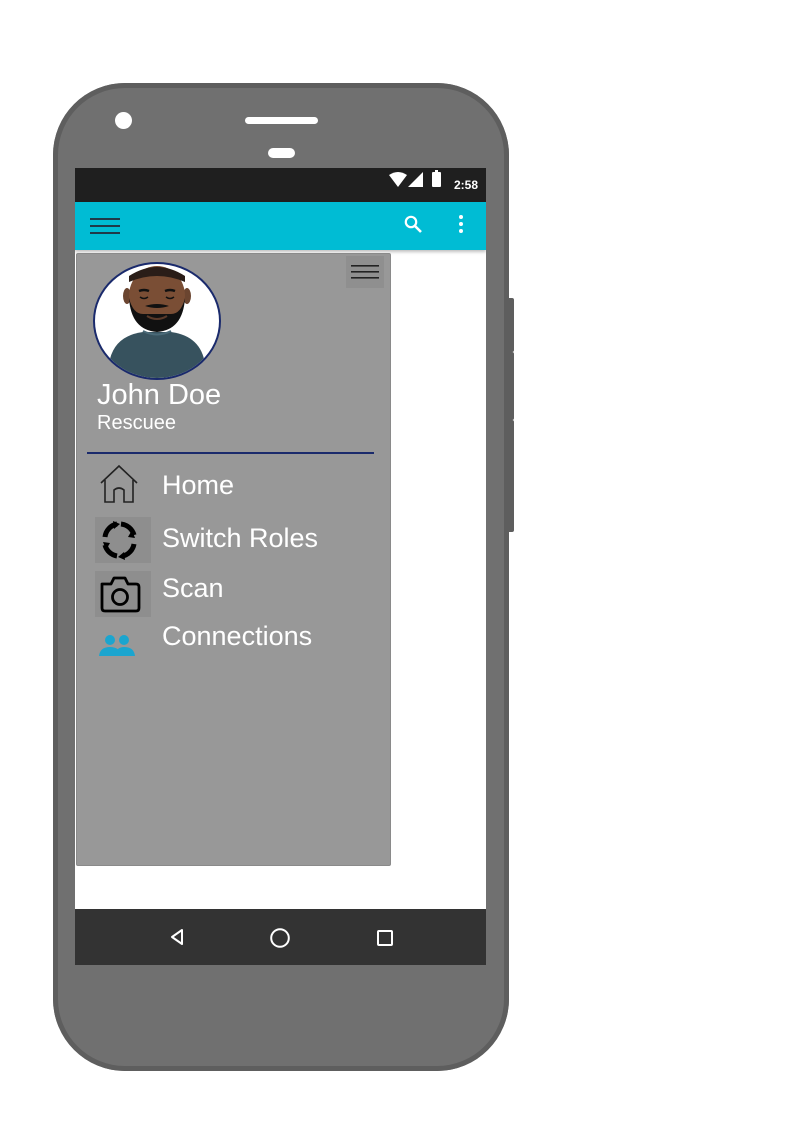 This screenshot has width=794, height=1122. I want to click on user-name: John Doe, so click(159, 395).